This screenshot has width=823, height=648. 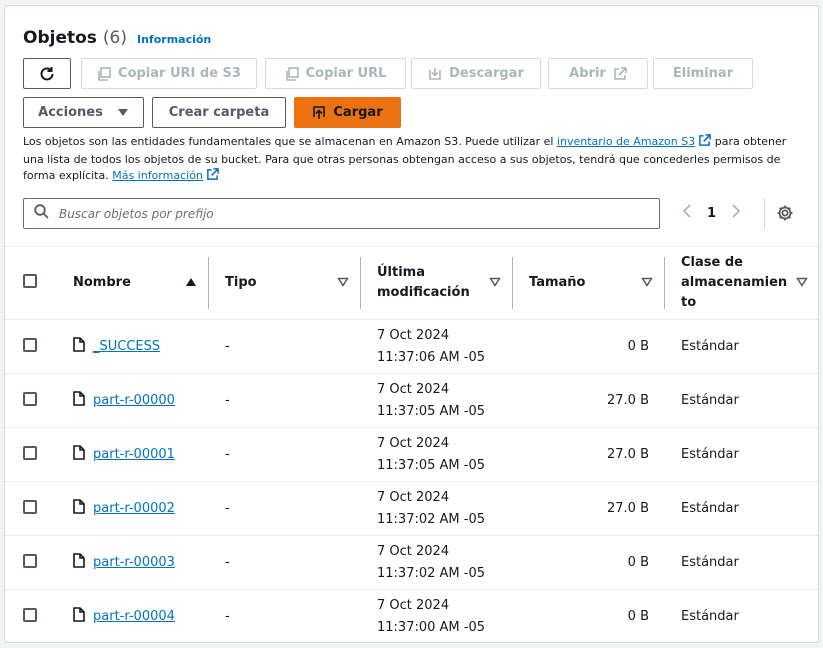 I want to click on column-storage-class-line1: Clase de, so click(x=712, y=262).